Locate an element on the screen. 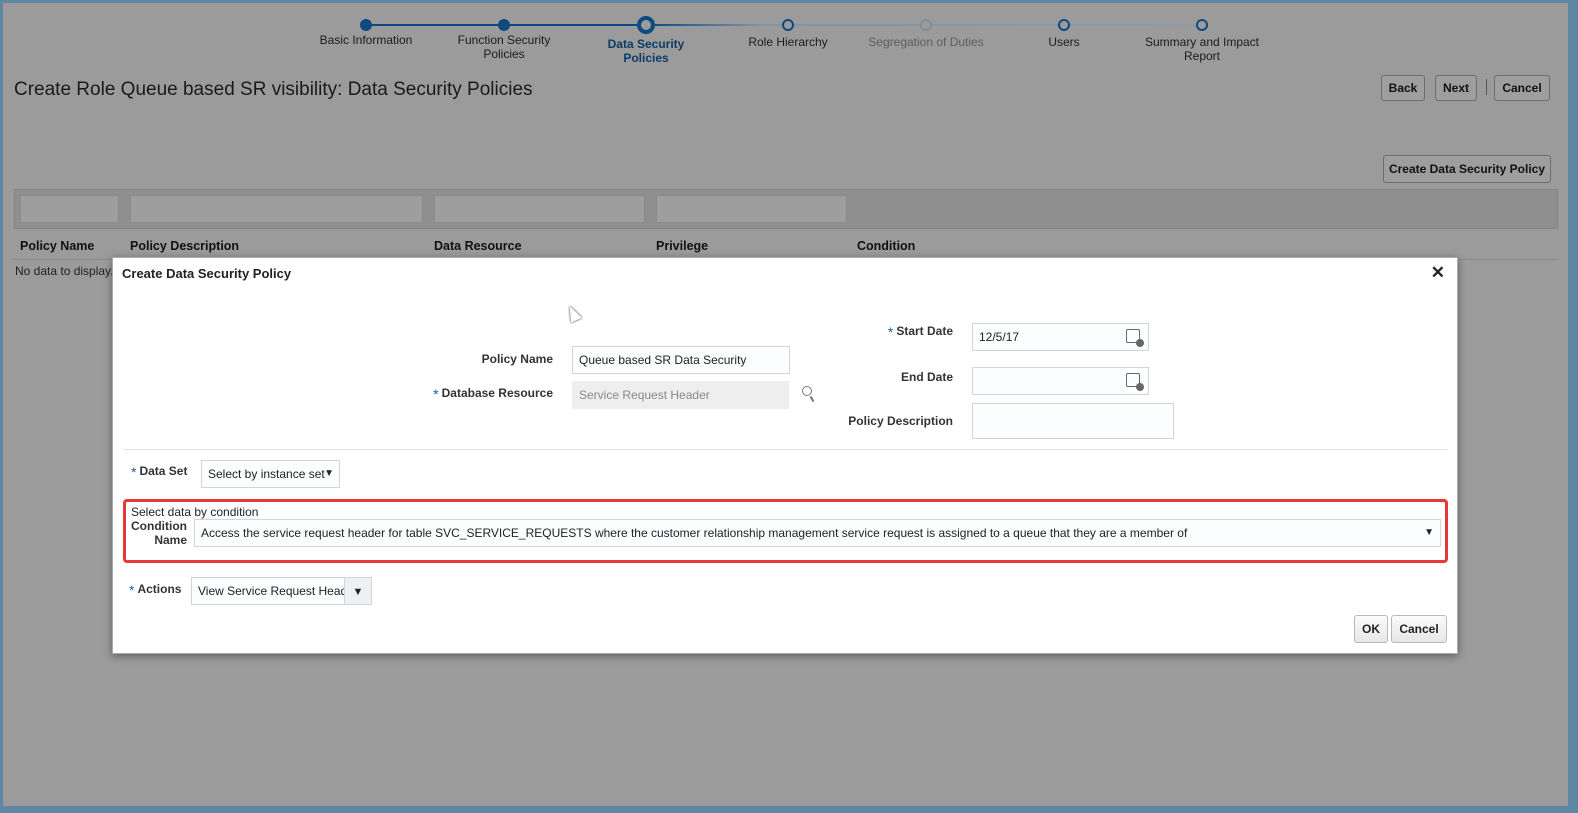  policy-name-input: Queue based SR Data Security is located at coordinates (681, 360).